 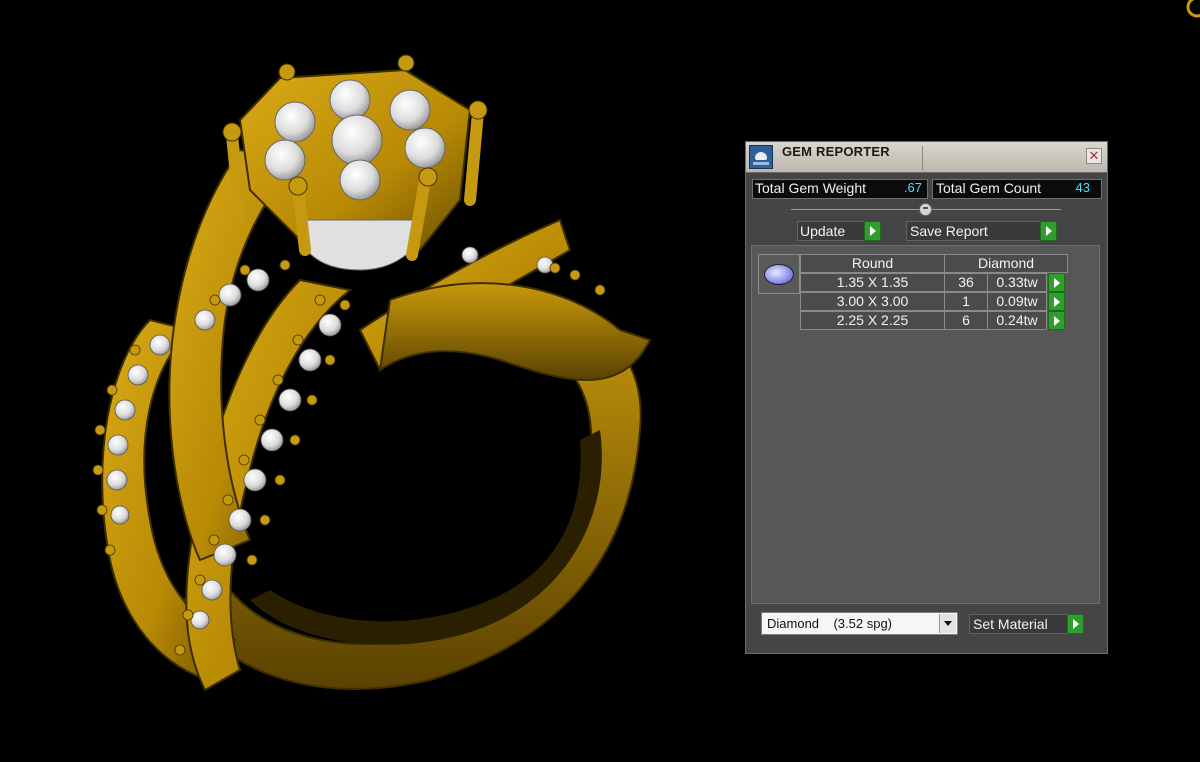 I want to click on gem-size-cell: 1.35 X 1.35, so click(x=872, y=282).